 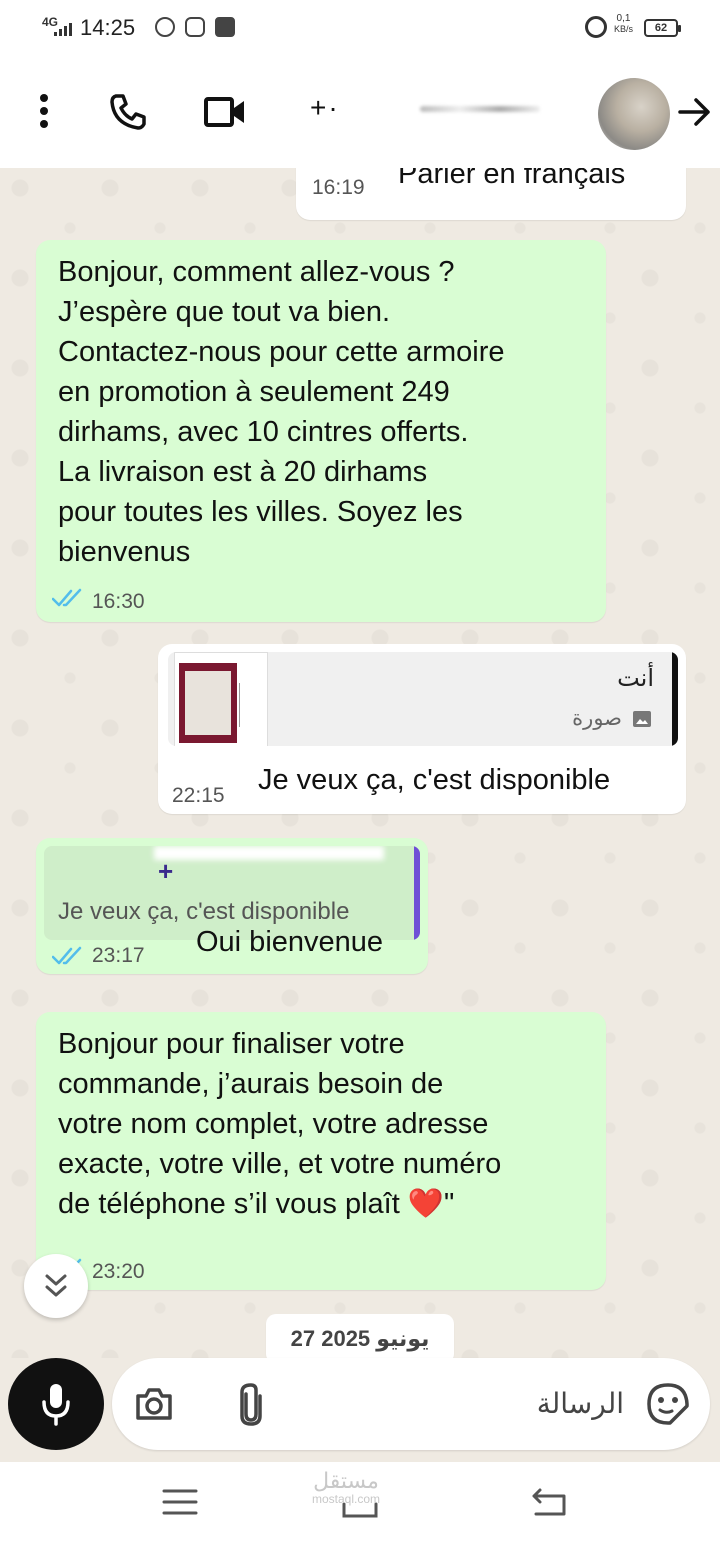 I want to click on mic-icon, so click(x=56, y=1405).